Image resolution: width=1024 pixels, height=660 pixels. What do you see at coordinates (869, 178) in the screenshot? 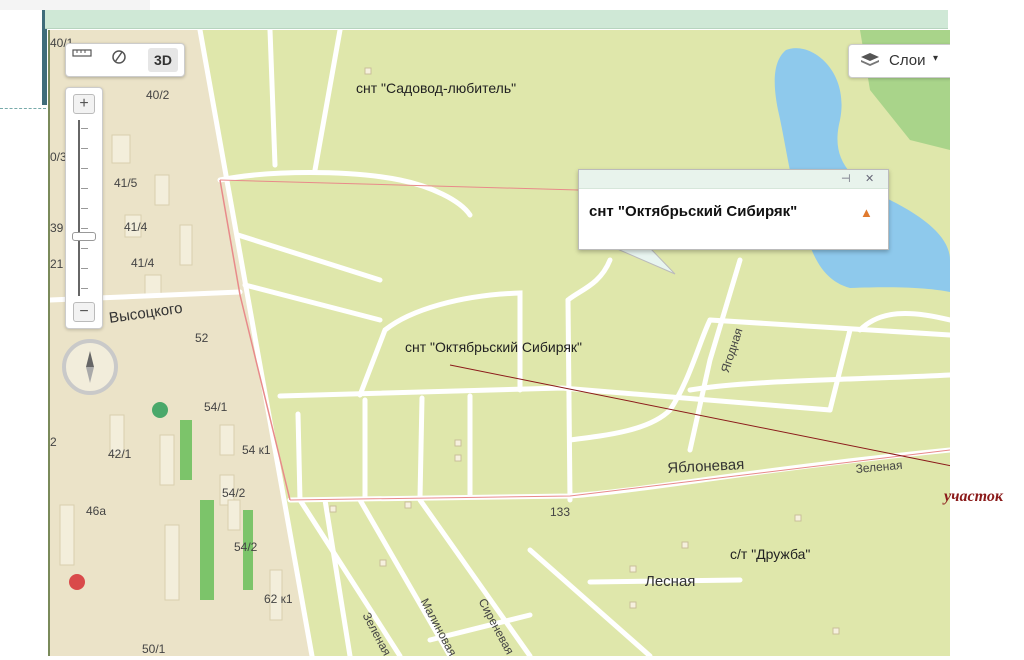
I see `close-icon: ✕` at bounding box center [869, 178].